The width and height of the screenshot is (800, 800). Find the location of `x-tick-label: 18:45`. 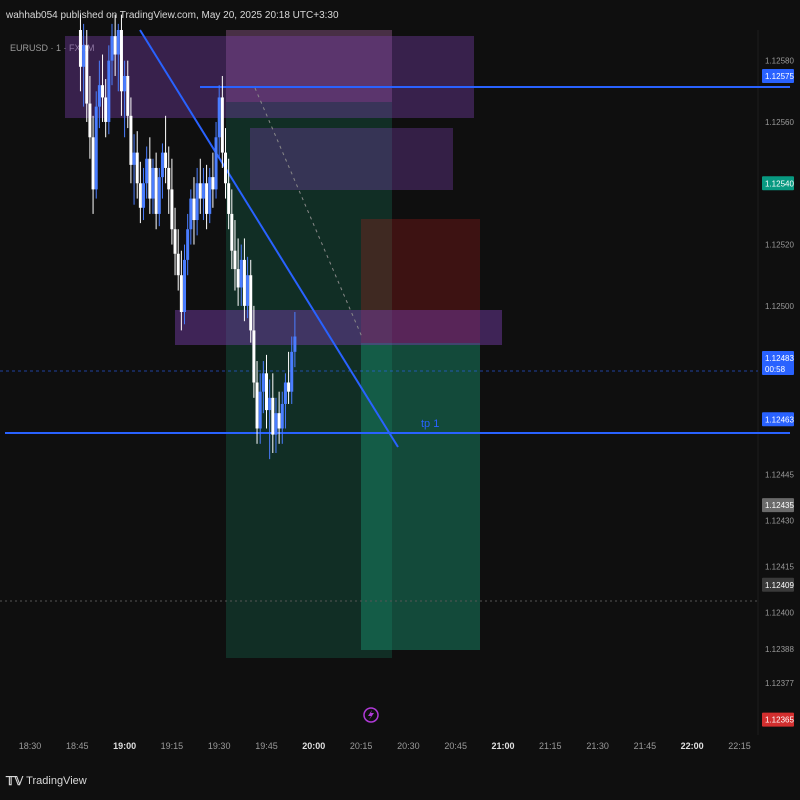

x-tick-label: 18:45 is located at coordinates (77, 746).